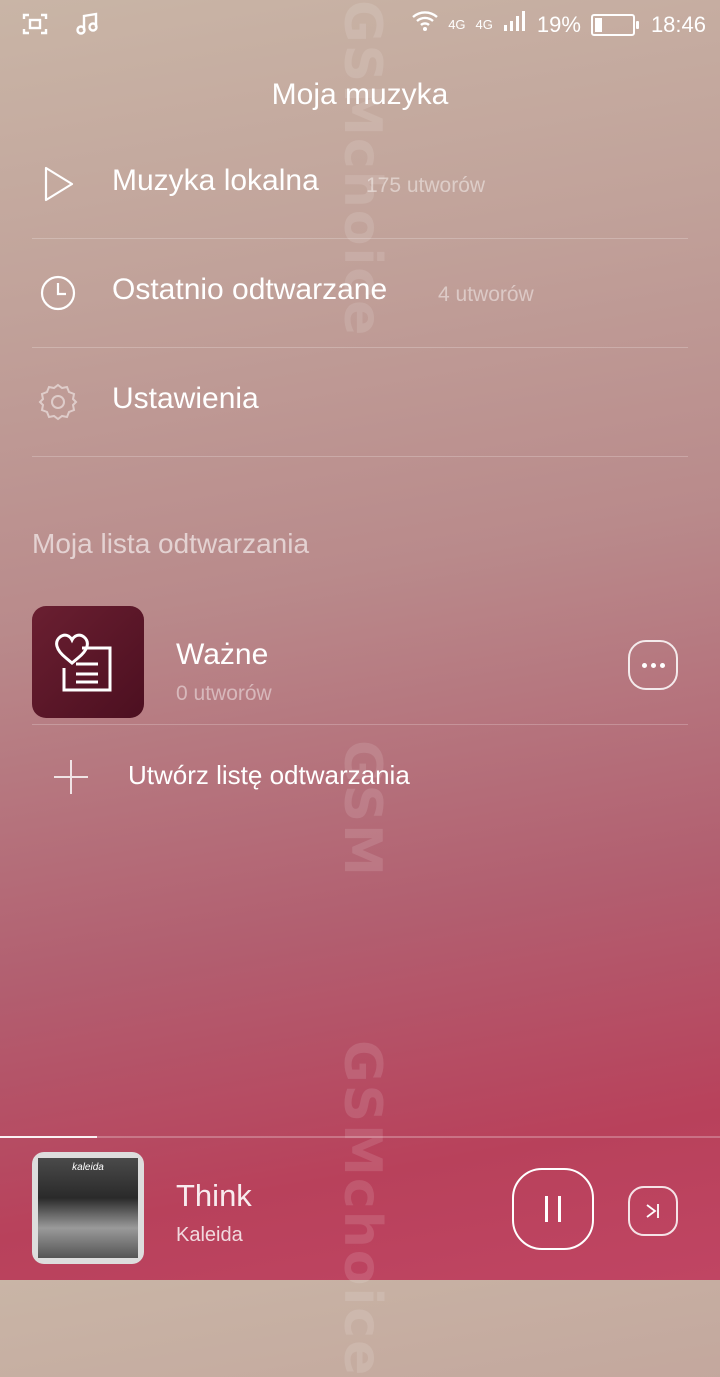  I want to click on now-playing-bar: kaleida Think Kaleida, so click(360, 1208).